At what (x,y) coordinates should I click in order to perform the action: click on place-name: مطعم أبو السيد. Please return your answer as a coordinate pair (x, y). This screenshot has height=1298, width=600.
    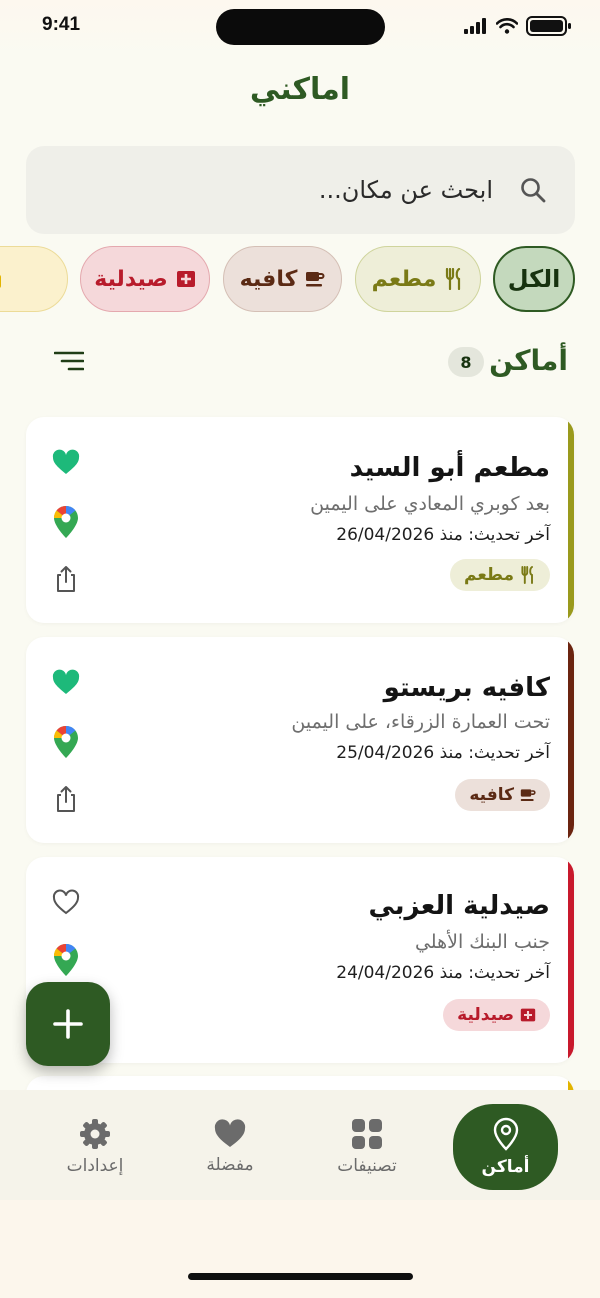
    Looking at the image, I should click on (449, 468).